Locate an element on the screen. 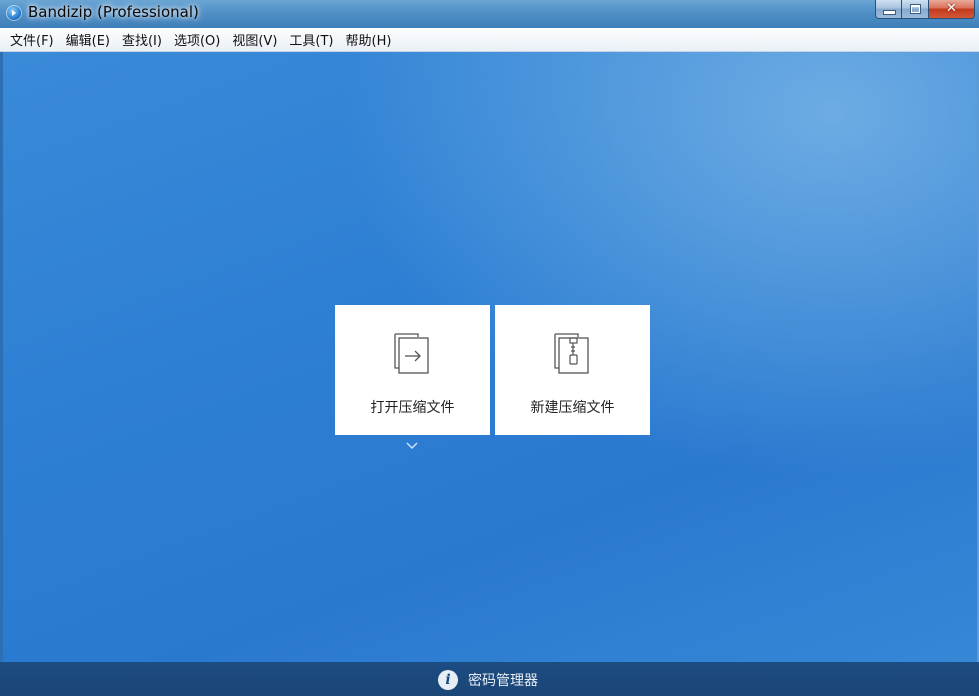 The image size is (979, 696). open-archive-button: 打开压缩文件 is located at coordinates (412, 370).